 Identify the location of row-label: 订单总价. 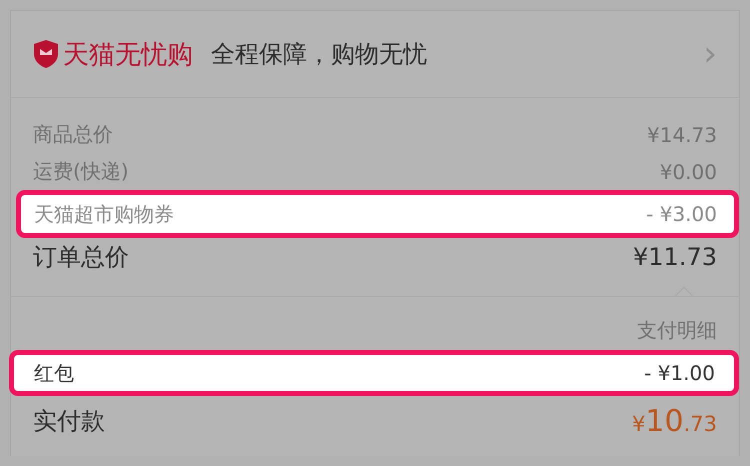
(81, 257).